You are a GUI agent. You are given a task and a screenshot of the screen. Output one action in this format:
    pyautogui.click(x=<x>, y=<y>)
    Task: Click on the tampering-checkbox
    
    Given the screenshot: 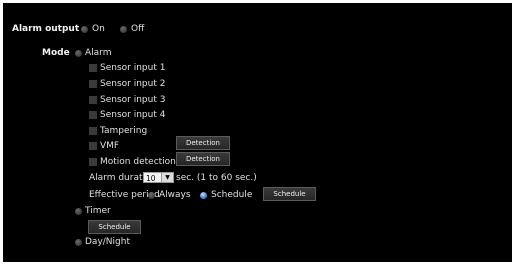 What is the action you would take?
    pyautogui.click(x=93, y=131)
    